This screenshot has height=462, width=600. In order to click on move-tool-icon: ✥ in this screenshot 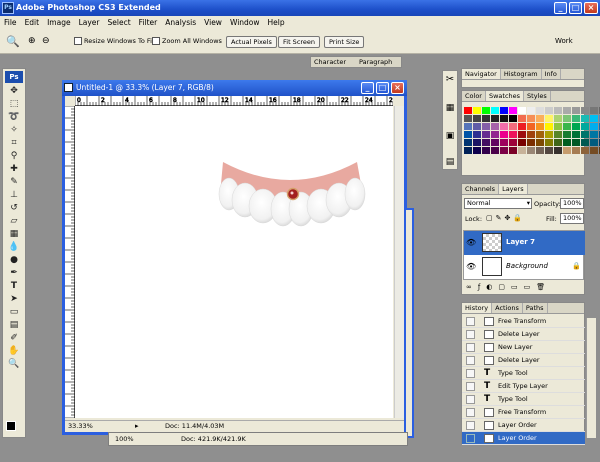, I will do `click(14, 91)`.